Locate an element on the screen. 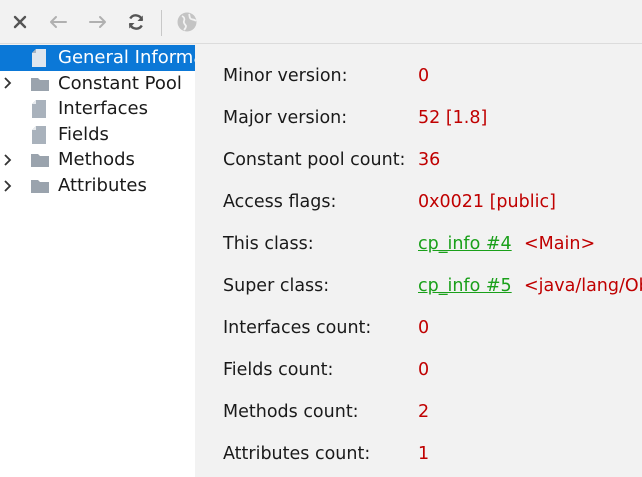  access-flags-value: 0x0021 [public] is located at coordinates (487, 202).